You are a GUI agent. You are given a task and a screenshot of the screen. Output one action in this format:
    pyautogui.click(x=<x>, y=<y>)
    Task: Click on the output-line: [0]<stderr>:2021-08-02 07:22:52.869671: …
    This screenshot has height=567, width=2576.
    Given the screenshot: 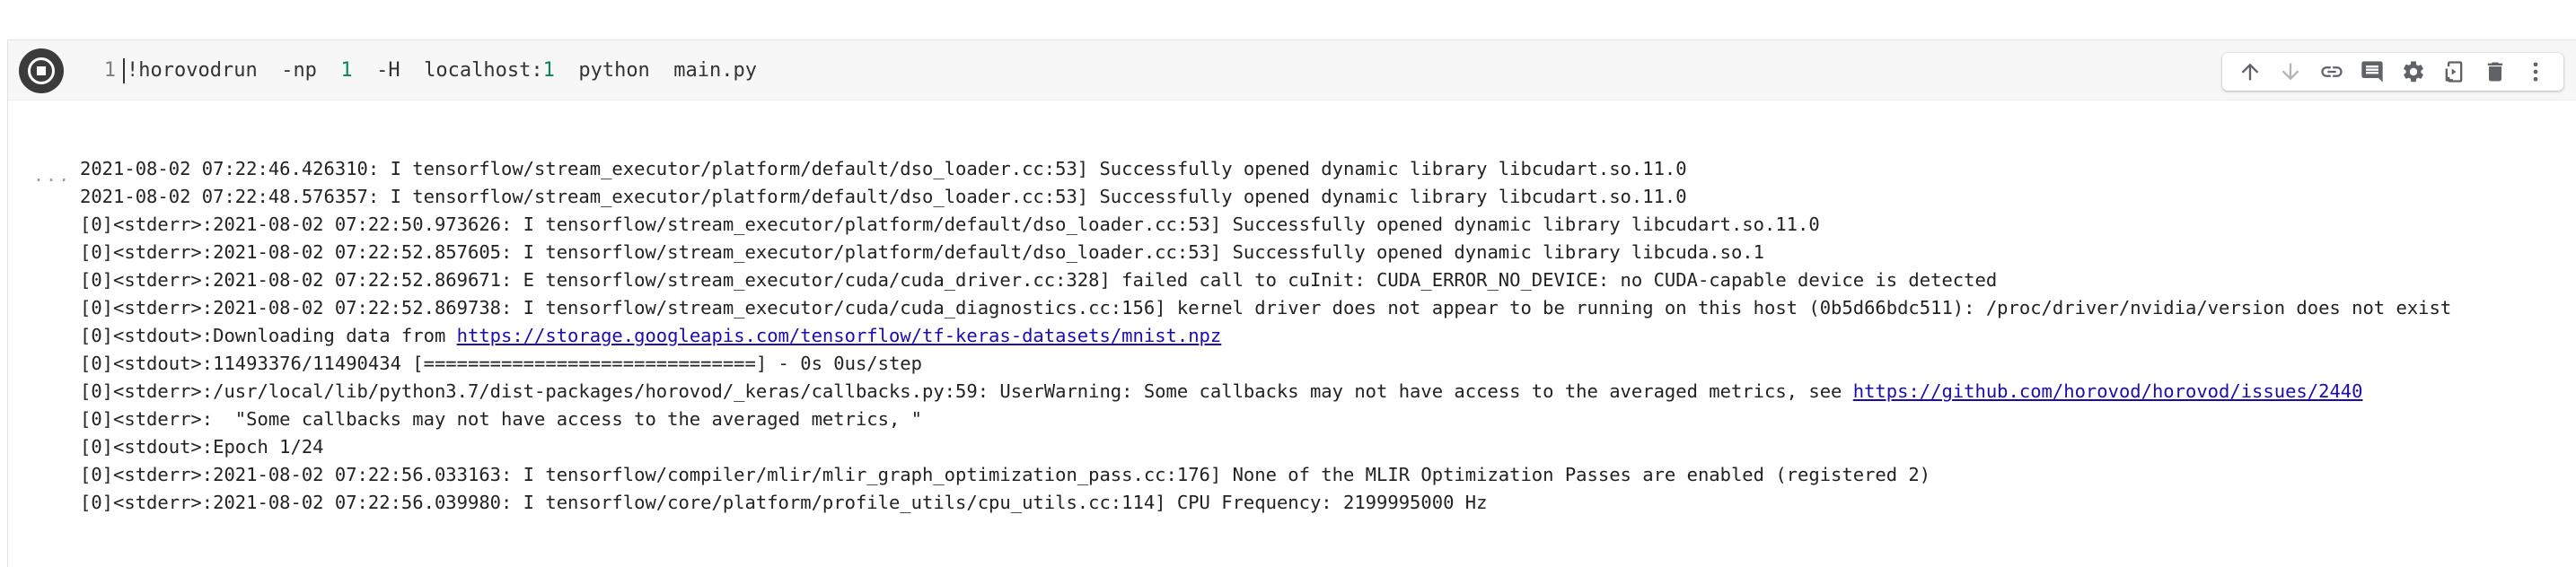 What is the action you would take?
    pyautogui.click(x=1265, y=280)
    